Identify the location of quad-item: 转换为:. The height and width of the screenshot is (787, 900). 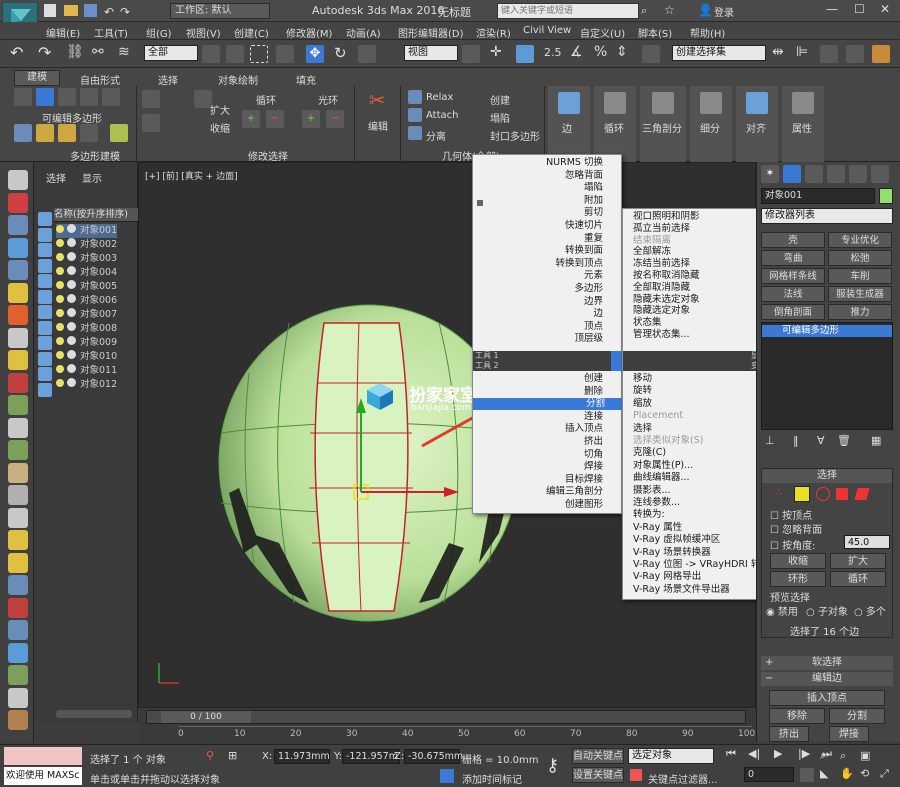
(649, 515).